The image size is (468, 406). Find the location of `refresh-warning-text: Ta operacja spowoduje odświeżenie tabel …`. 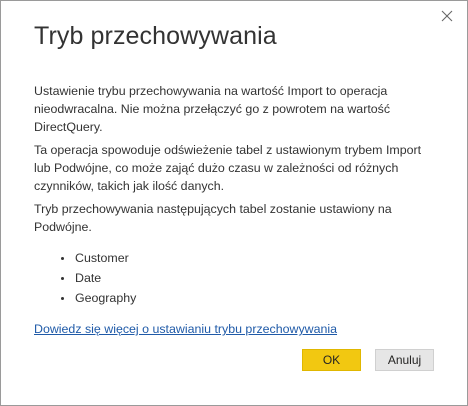

refresh-warning-text: Ta operacja spowoduje odświeżenie tabel … is located at coordinates (228, 168).